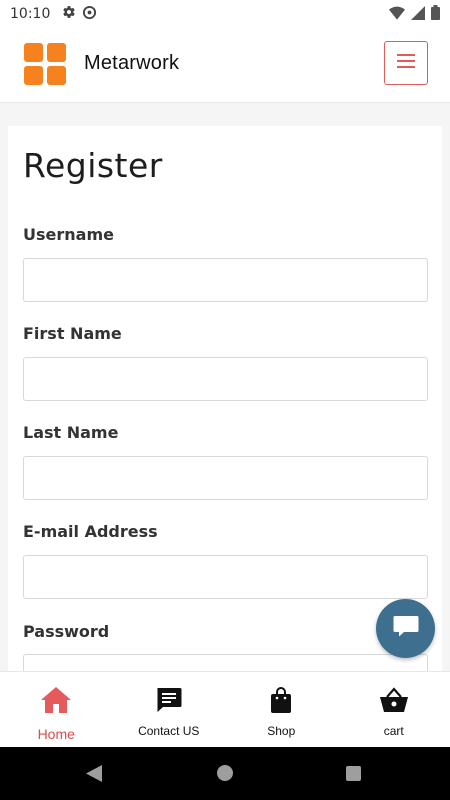 The image size is (450, 800). What do you see at coordinates (56, 700) in the screenshot?
I see `home-icon` at bounding box center [56, 700].